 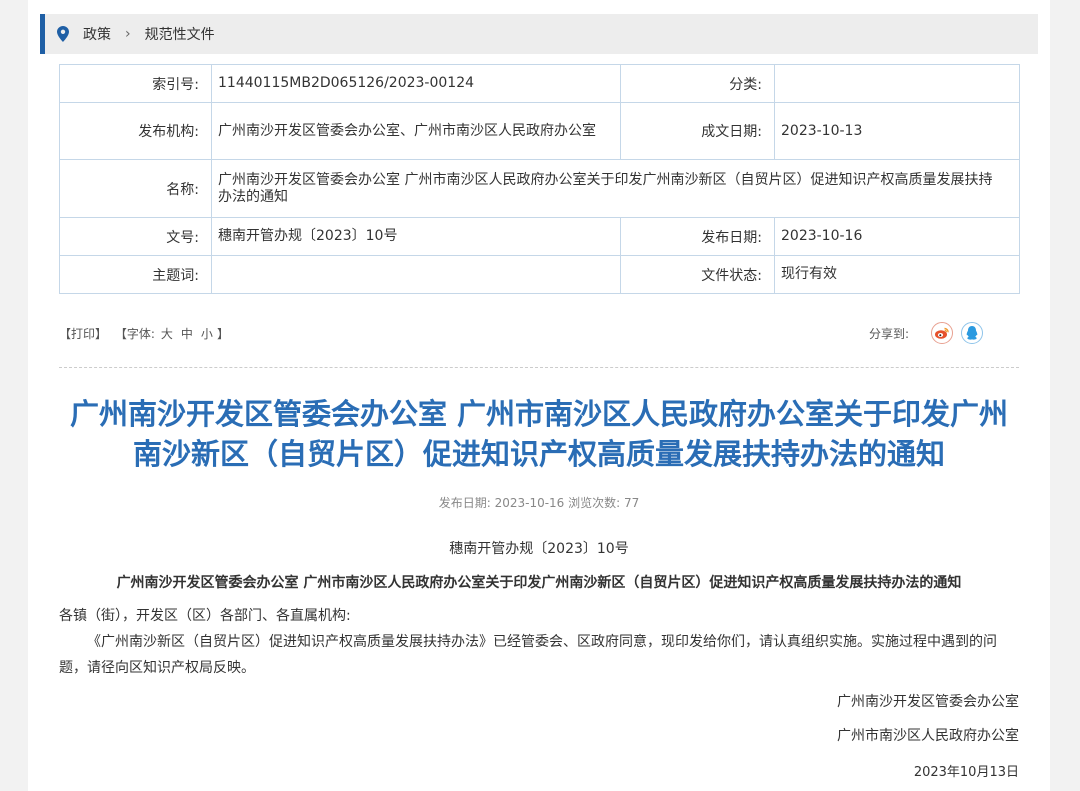 What do you see at coordinates (63, 34) in the screenshot?
I see `location-pin-icon` at bounding box center [63, 34].